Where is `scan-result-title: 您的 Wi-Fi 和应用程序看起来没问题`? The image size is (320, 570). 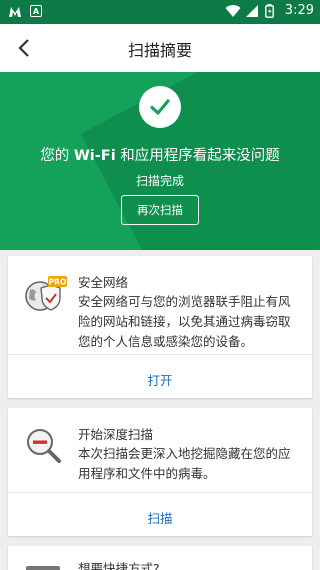
scan-result-title: 您的 Wi-Fi 和应用程序看起来没问题 is located at coordinates (160, 156).